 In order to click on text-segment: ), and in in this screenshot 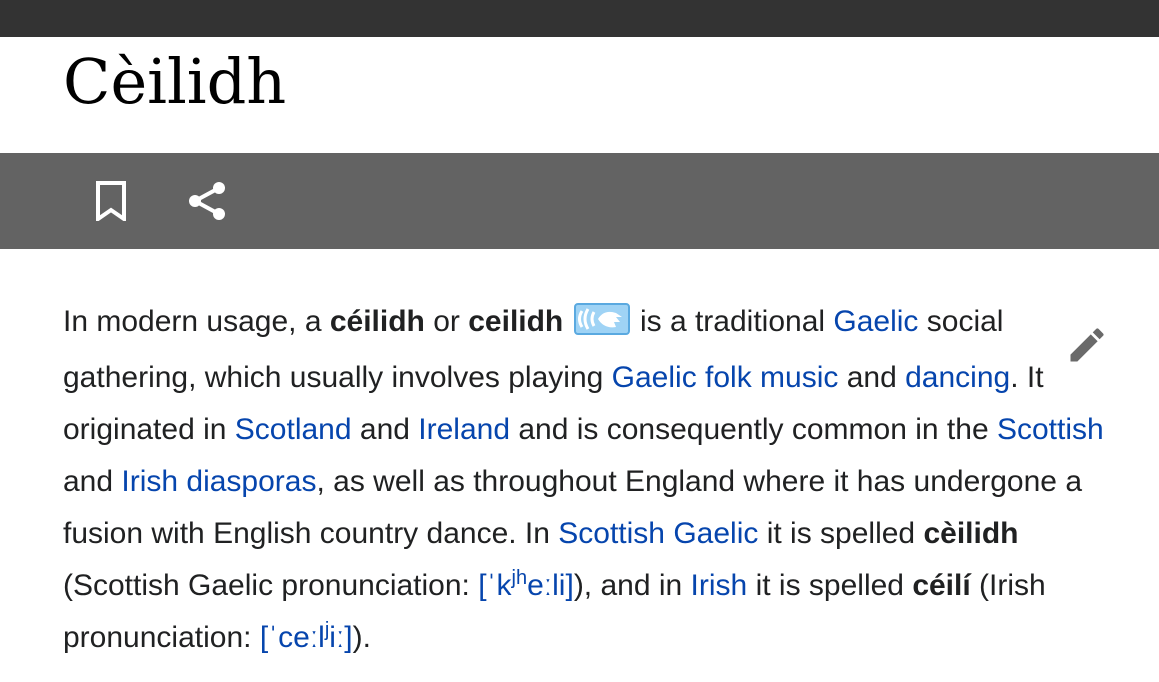, I will do `click(632, 585)`.